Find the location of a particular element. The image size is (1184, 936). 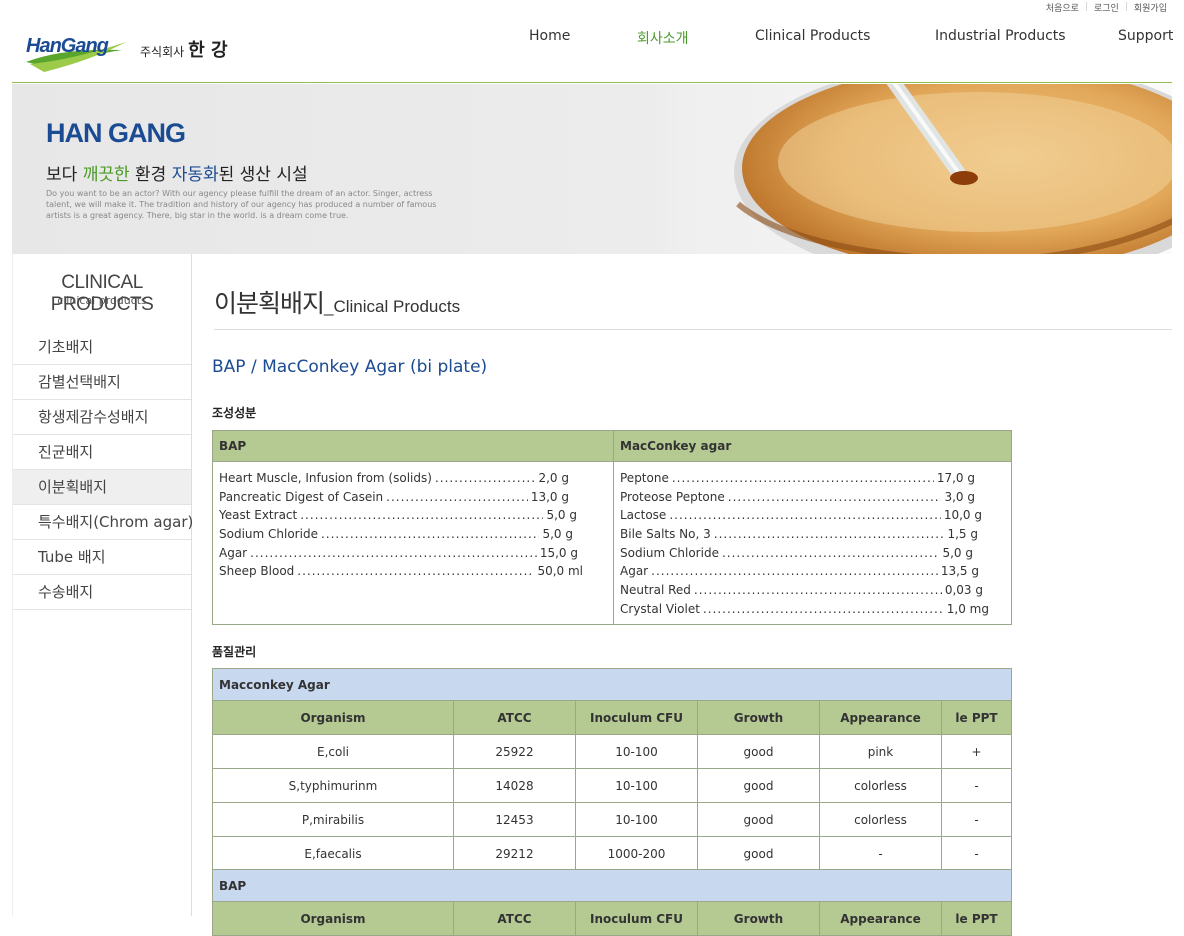

ingredient-value: 13,0 g is located at coordinates (549, 496).